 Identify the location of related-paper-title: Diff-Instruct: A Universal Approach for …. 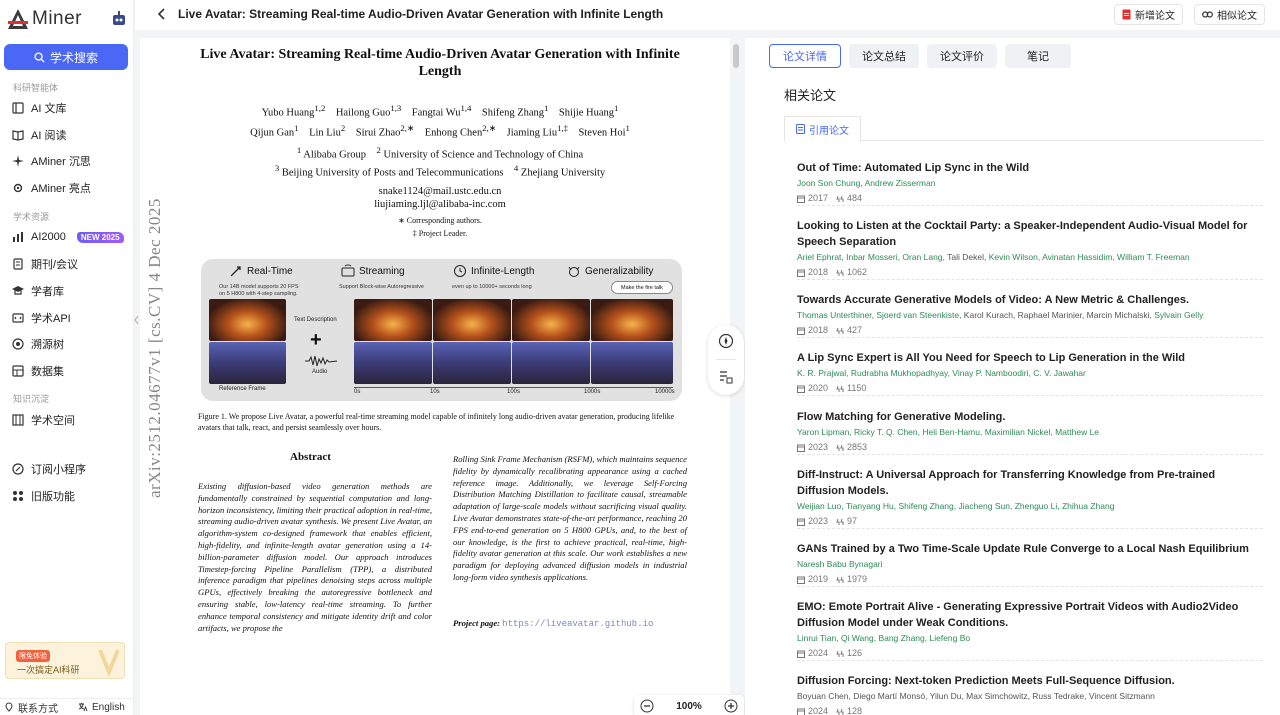
(1030, 483).